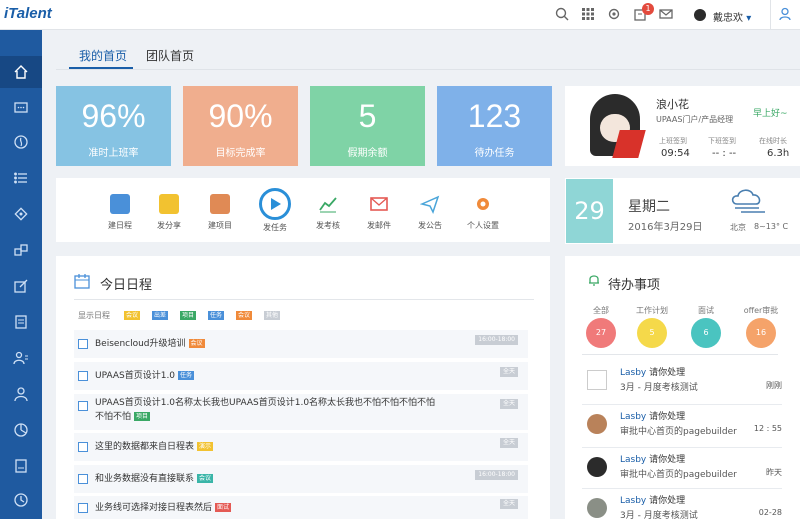 This screenshot has height=519, width=800. What do you see at coordinates (301, 447) in the screenshot?
I see `schedule-row: 这里的数据都来自日程表 演示 全天` at bounding box center [301, 447].